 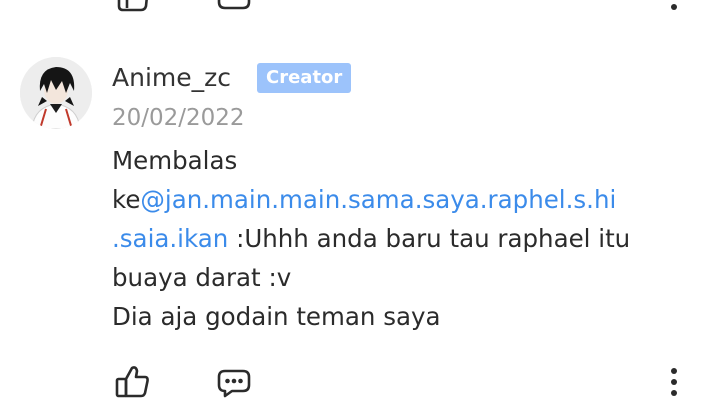 I want to click on previous-more-button, so click(x=674, y=8).